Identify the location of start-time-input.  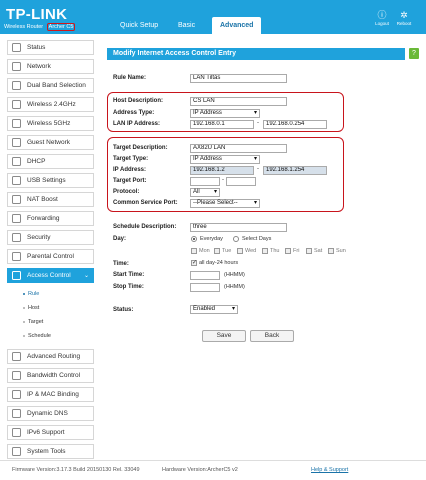
(205, 275).